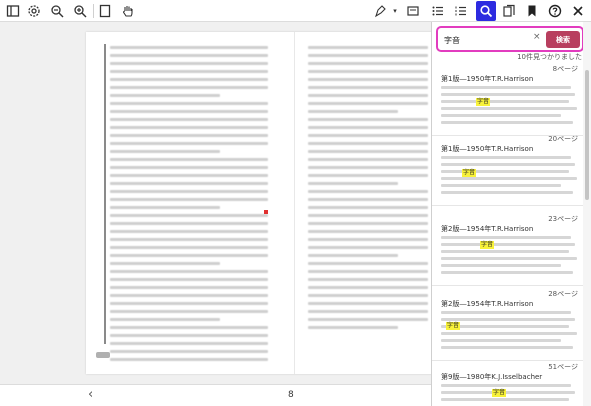 The image size is (591, 406). What do you see at coordinates (90, 394) in the screenshot?
I see `prev-page-button: ‹` at bounding box center [90, 394].